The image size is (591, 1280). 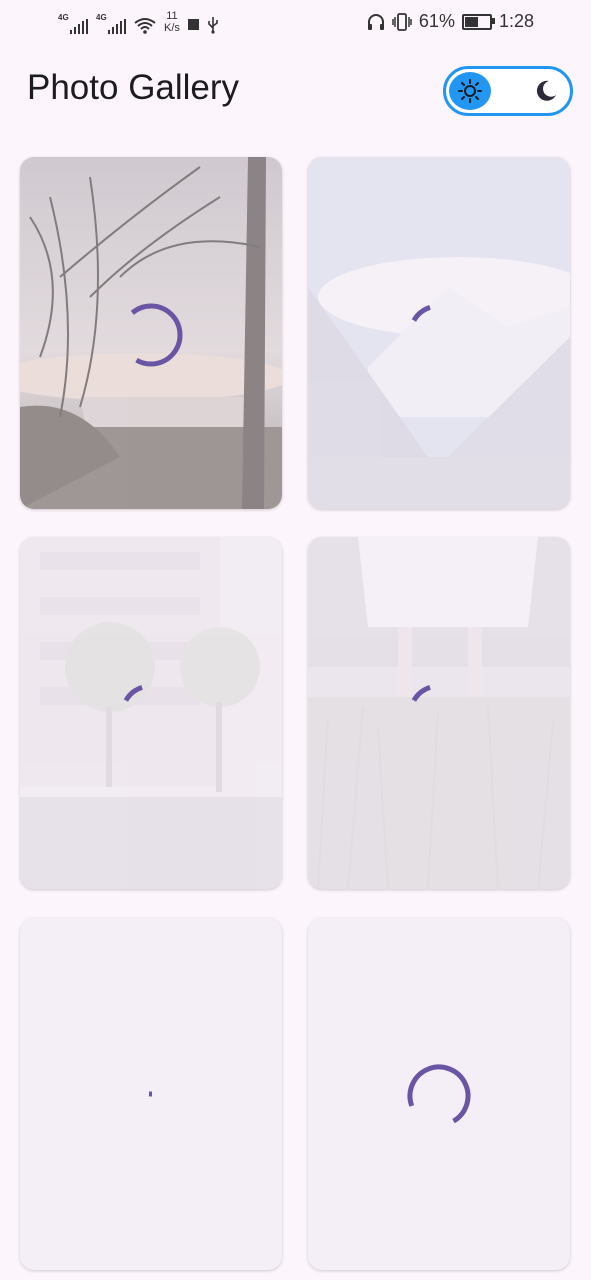 What do you see at coordinates (145, 26) in the screenshot?
I see `wifi-icon` at bounding box center [145, 26].